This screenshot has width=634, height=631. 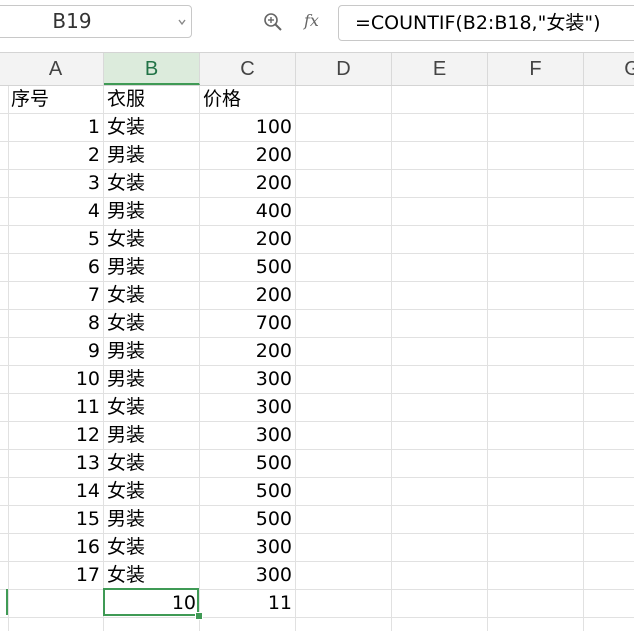 I want to click on cell-a2: 1, so click(x=54, y=127).